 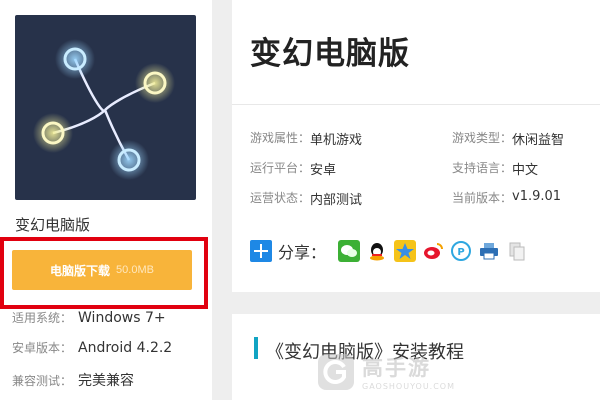 I want to click on attr-key: 当前版本：, so click(x=482, y=198).